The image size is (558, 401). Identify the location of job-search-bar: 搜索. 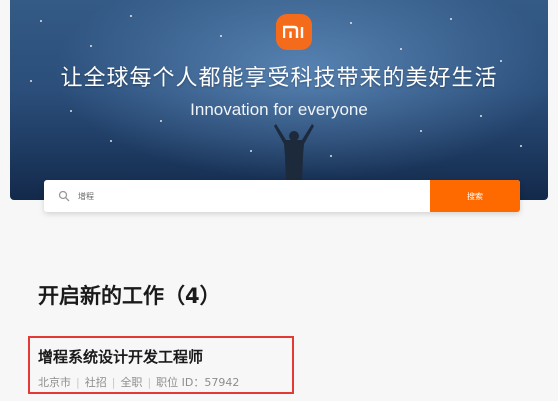
(282, 196).